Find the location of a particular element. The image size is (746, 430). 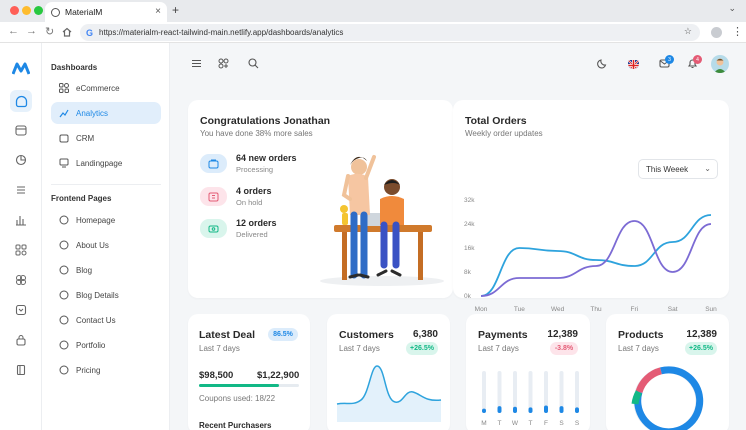

x-tick-label: Thu is located at coordinates (596, 309).